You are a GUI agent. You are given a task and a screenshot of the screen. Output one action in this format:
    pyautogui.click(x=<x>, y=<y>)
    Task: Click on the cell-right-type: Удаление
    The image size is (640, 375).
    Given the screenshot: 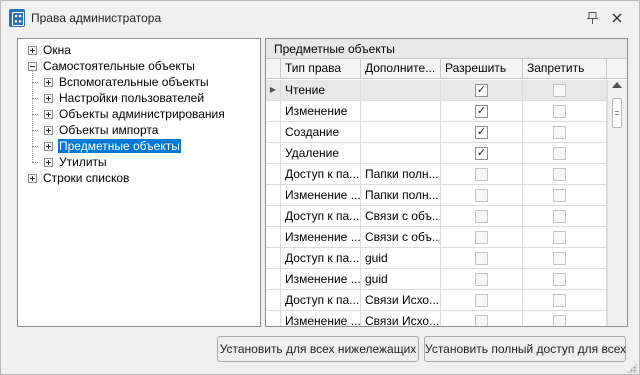 What is the action you would take?
    pyautogui.click(x=321, y=153)
    